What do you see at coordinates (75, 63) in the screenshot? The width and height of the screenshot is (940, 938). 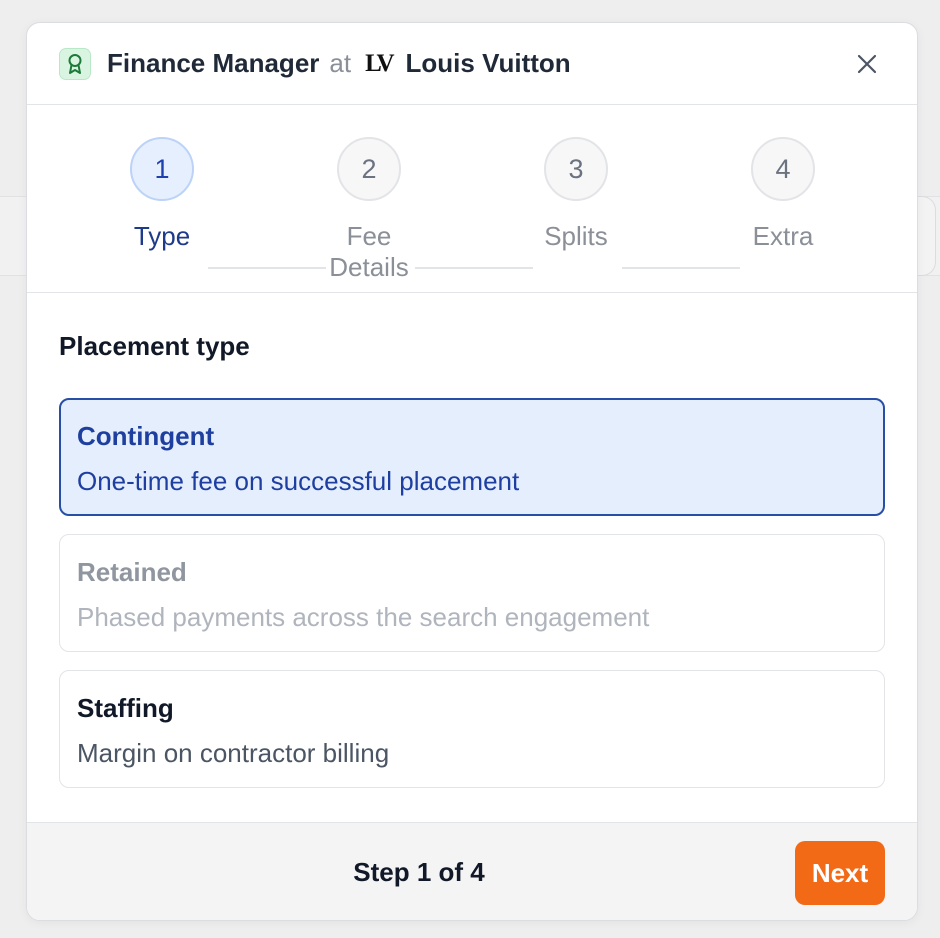 I see `award-ribbon-icon` at bounding box center [75, 63].